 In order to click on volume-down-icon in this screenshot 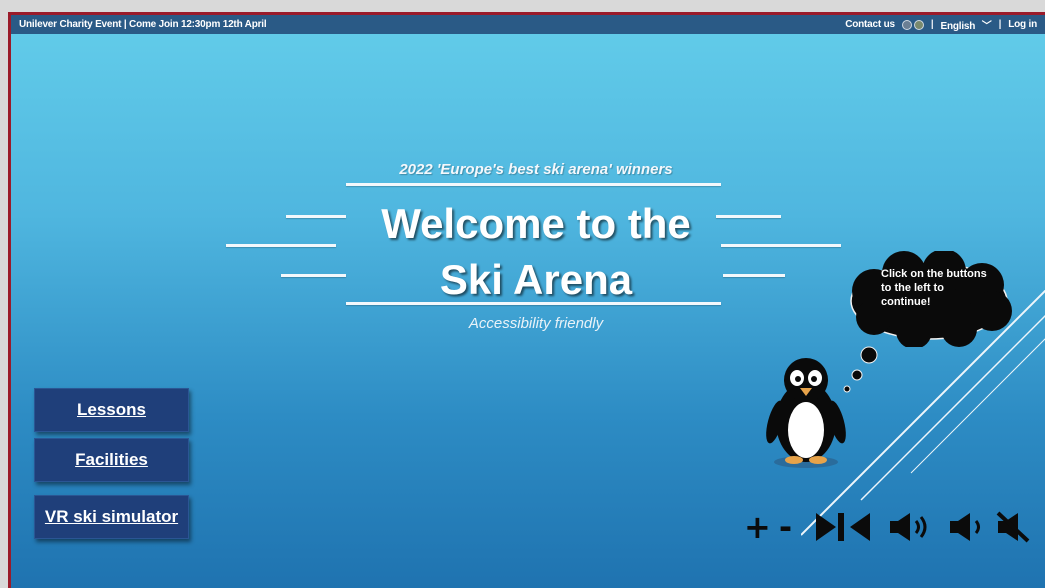, I will do `click(968, 527)`.